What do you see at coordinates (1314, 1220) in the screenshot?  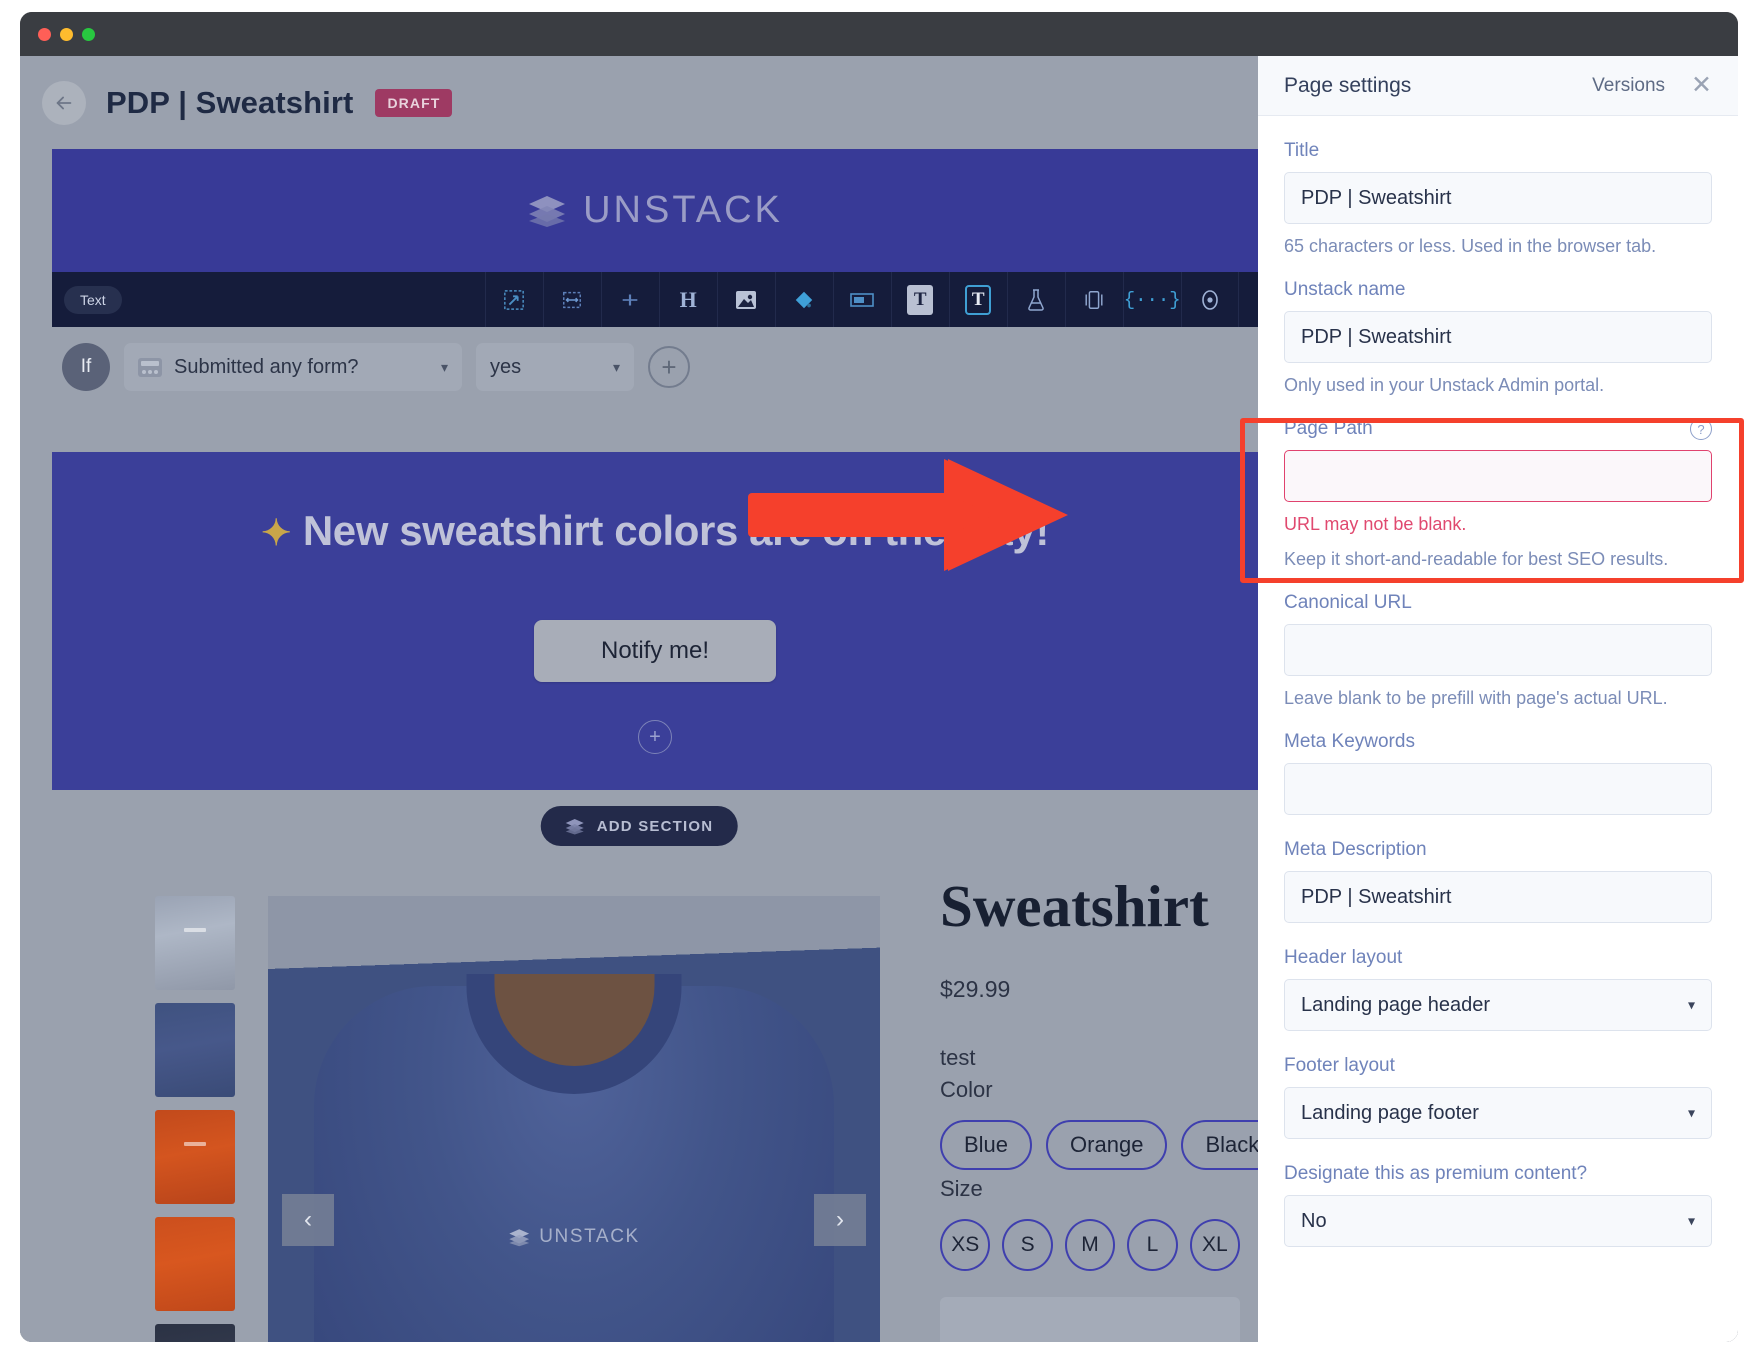 I see `premium-content-value: No` at bounding box center [1314, 1220].